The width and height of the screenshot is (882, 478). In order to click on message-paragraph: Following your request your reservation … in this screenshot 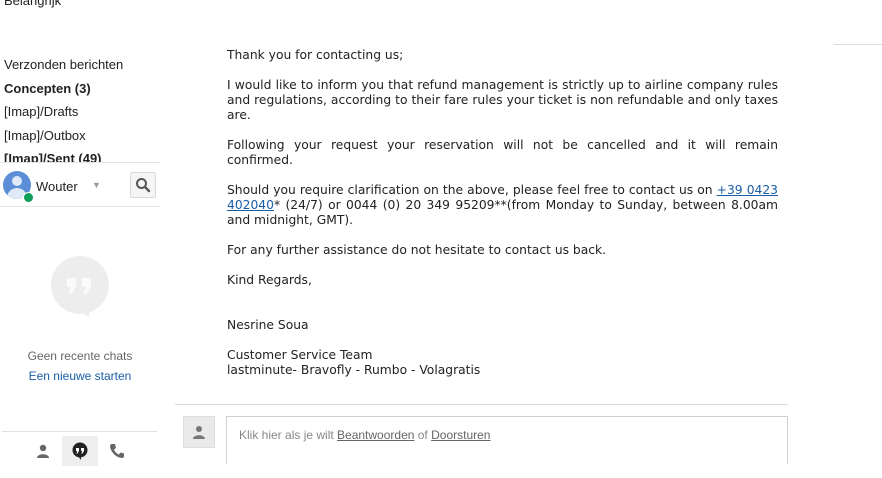, I will do `click(502, 152)`.